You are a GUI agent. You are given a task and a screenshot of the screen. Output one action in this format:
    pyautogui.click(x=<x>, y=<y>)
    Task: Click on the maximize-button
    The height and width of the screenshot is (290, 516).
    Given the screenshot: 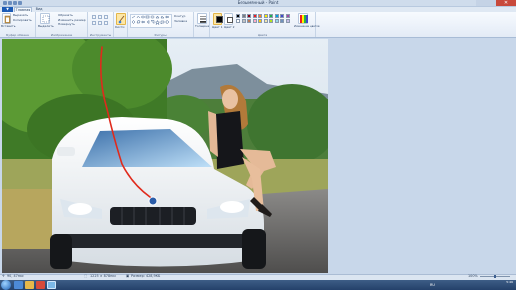 What is the action you would take?
    pyautogui.click(x=491, y=3)
    